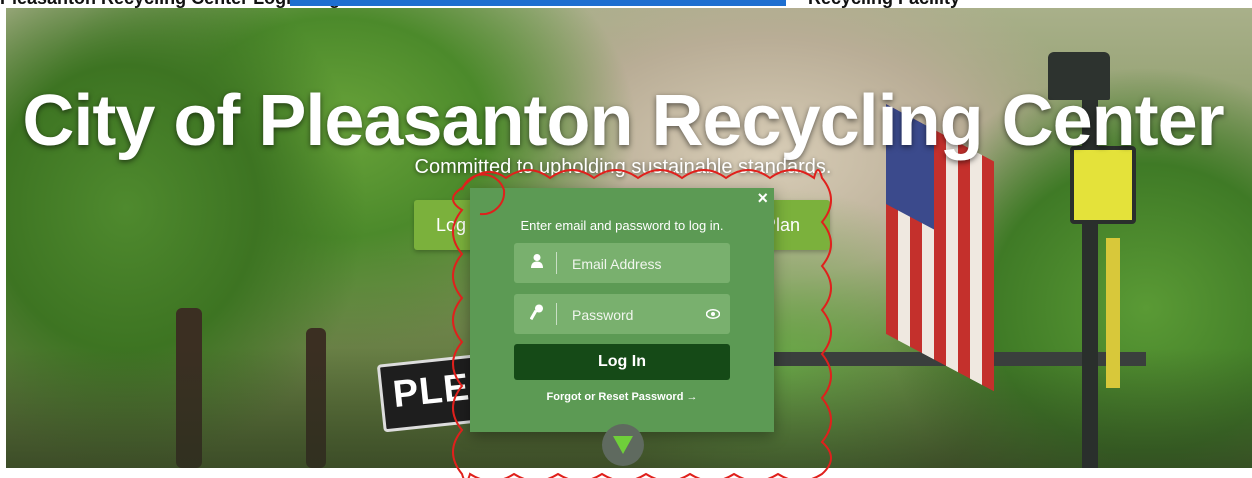  I want to click on password-field, so click(622, 315).